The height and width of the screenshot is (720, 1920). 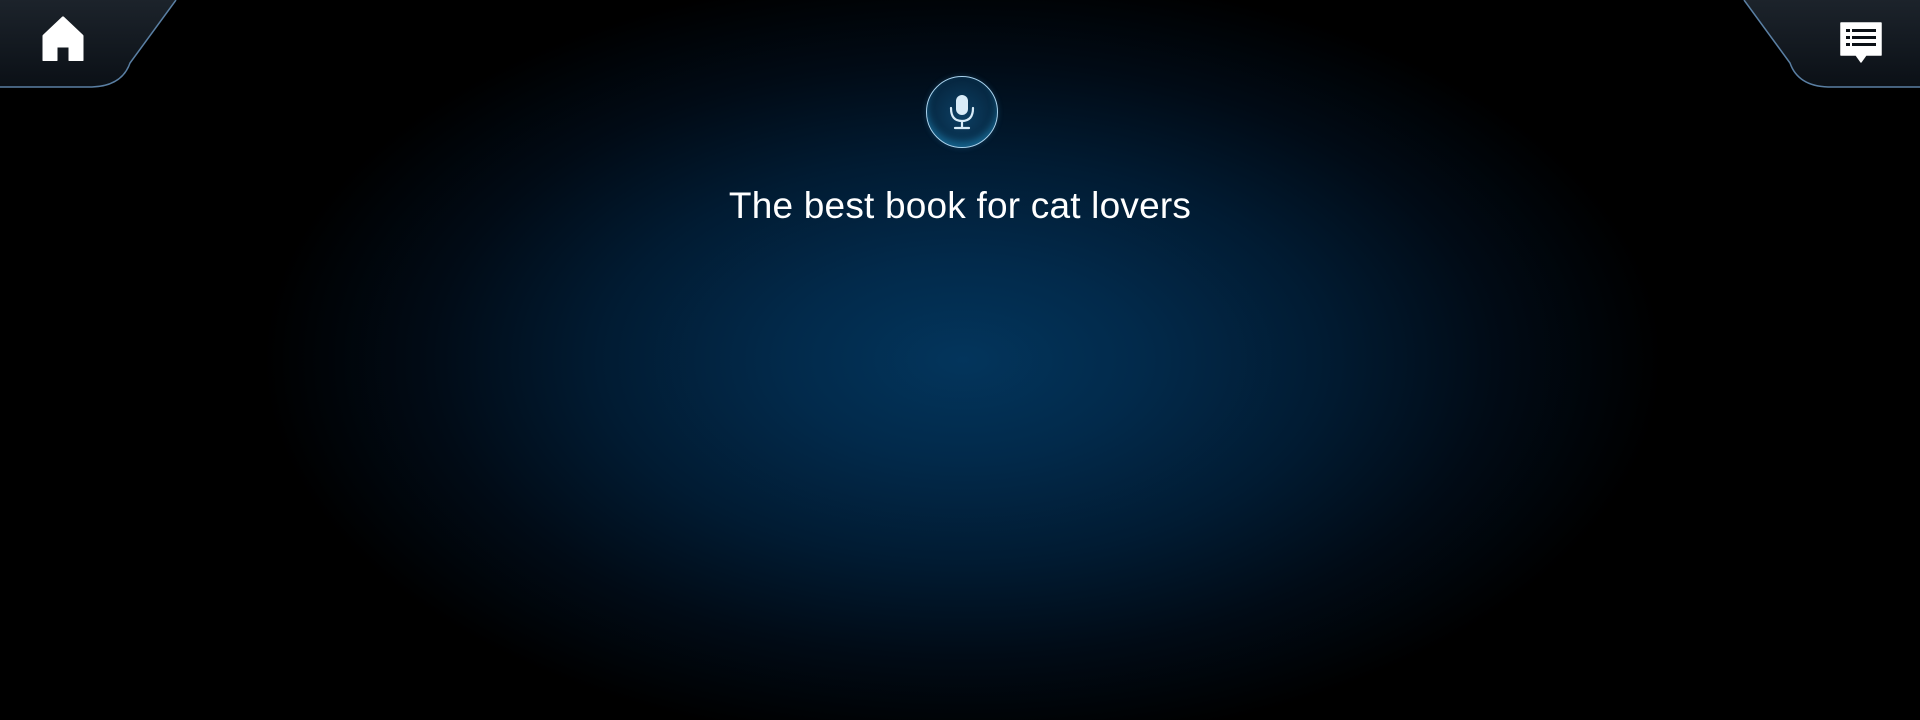 I want to click on messages-button, so click(x=1861, y=43).